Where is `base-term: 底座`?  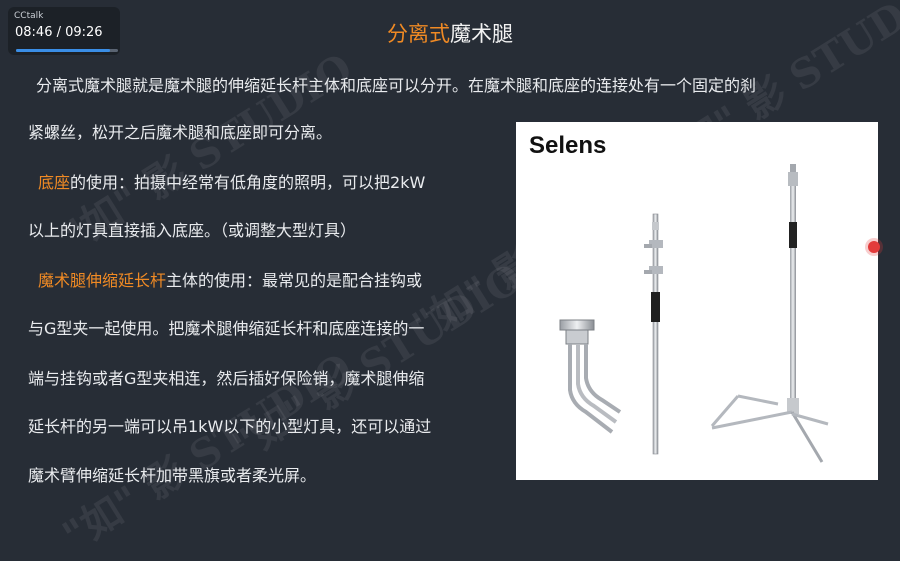
base-term: 底座 is located at coordinates (54, 182).